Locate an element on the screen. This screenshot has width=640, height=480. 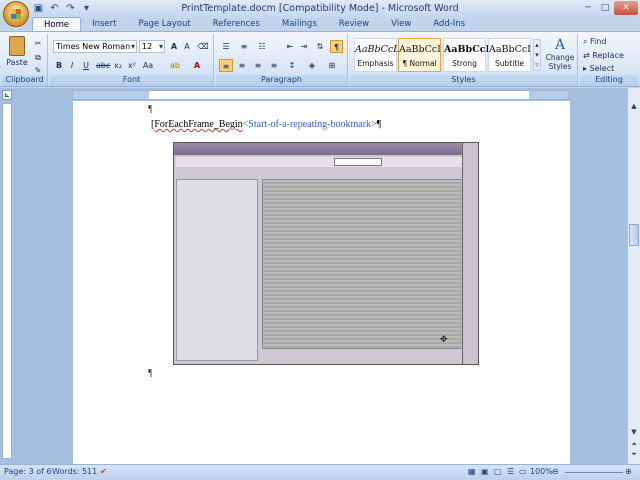
align-right-icon: ≡ is located at coordinates (258, 65).